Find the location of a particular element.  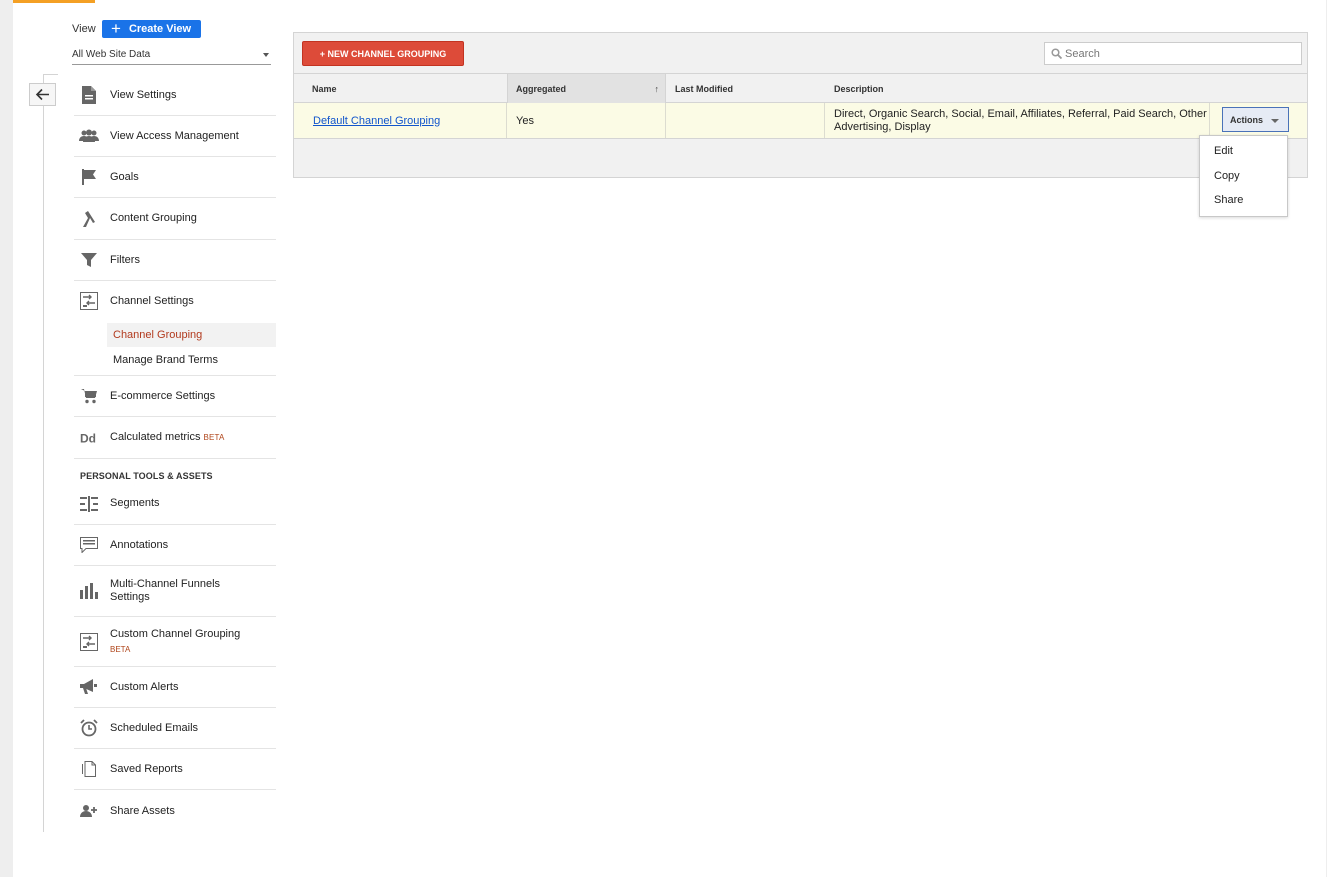

sidebar-item-label: Custom Alerts is located at coordinates (144, 686).